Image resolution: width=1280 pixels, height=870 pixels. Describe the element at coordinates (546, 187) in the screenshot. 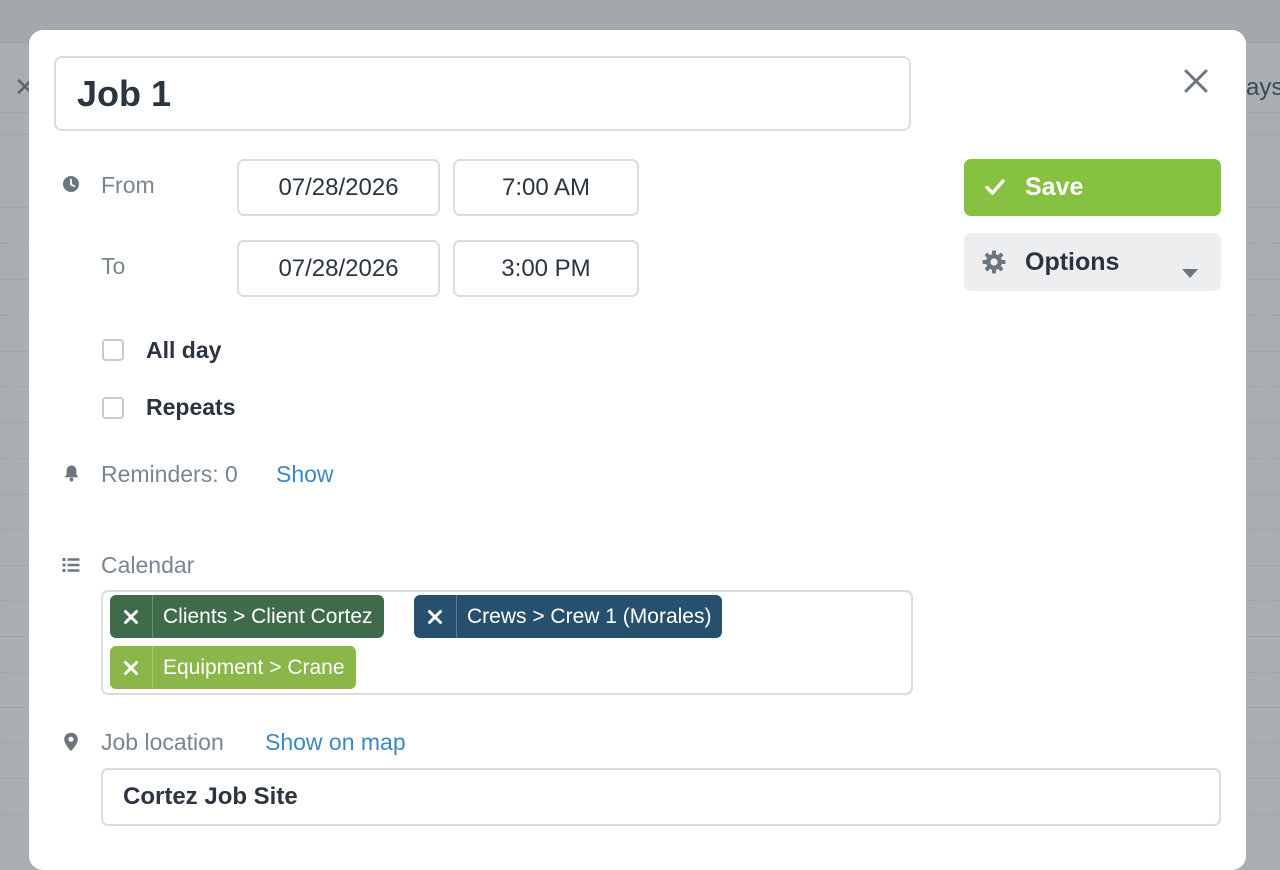

I see `from-time-input: 7:00 AM` at that location.